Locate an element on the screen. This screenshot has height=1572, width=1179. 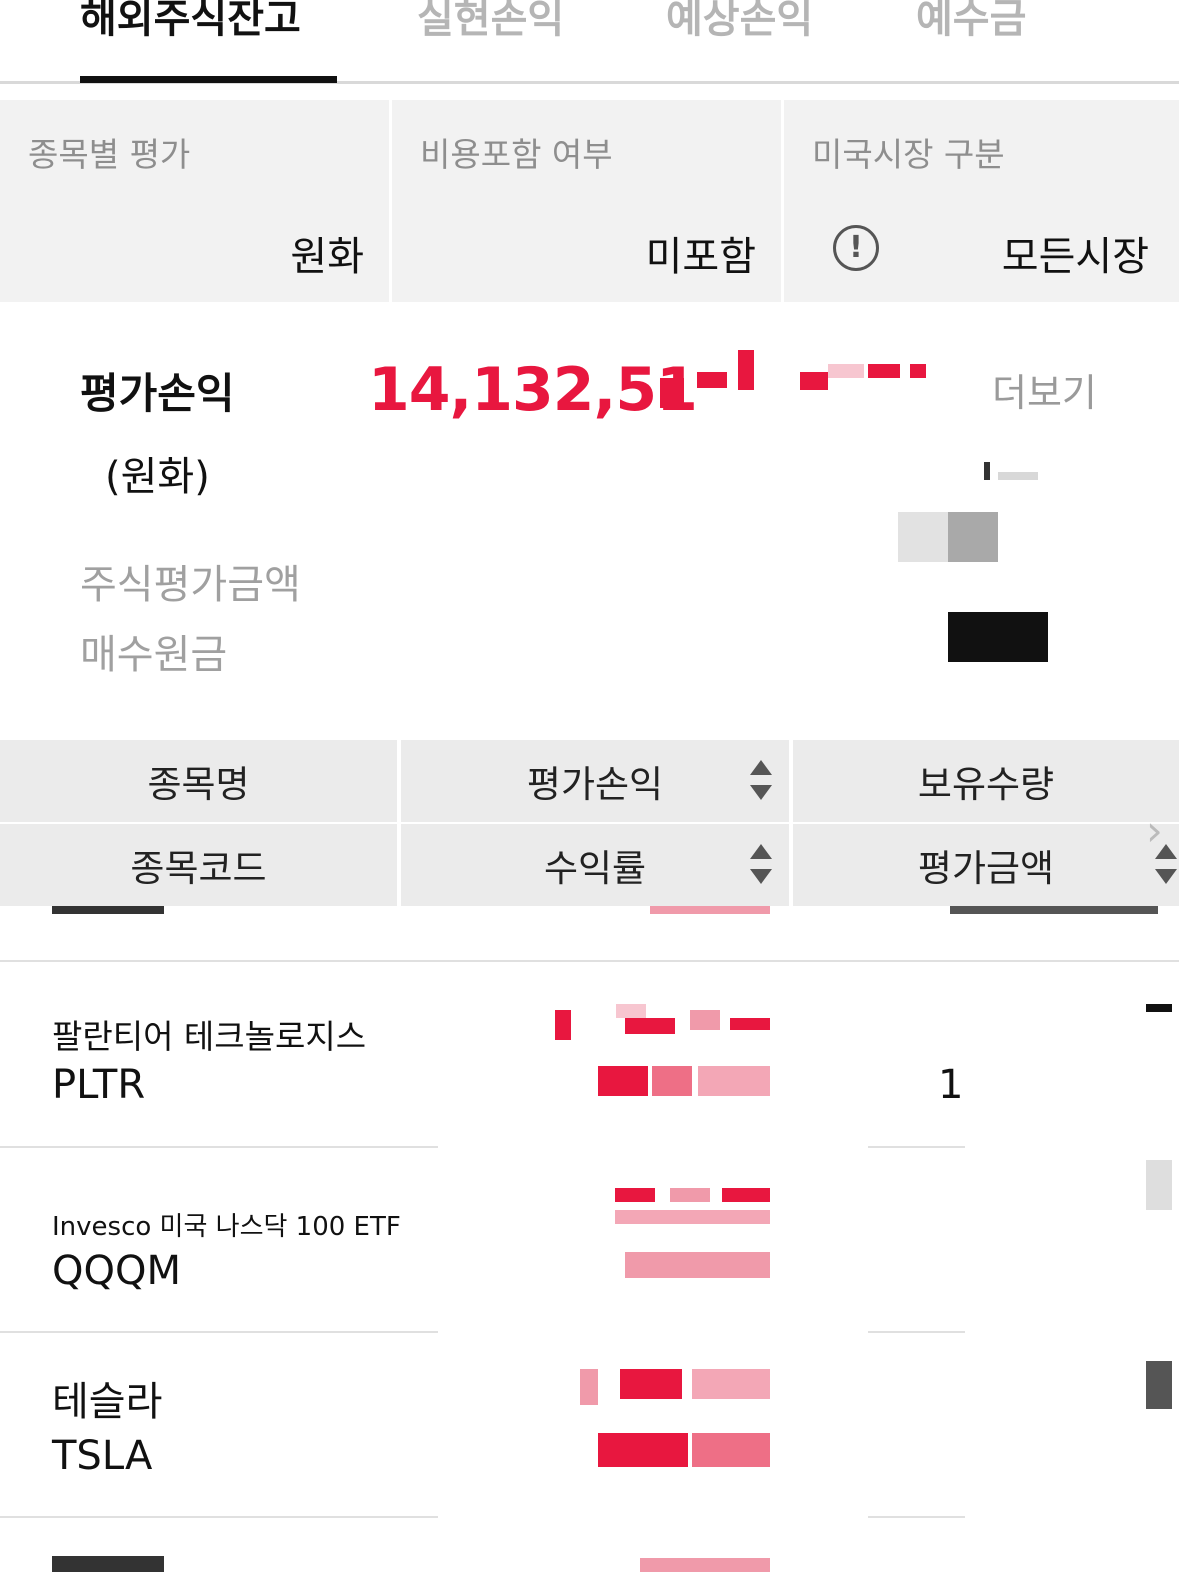
filter-label: 비용포함 여부 is located at coordinates (516, 154).